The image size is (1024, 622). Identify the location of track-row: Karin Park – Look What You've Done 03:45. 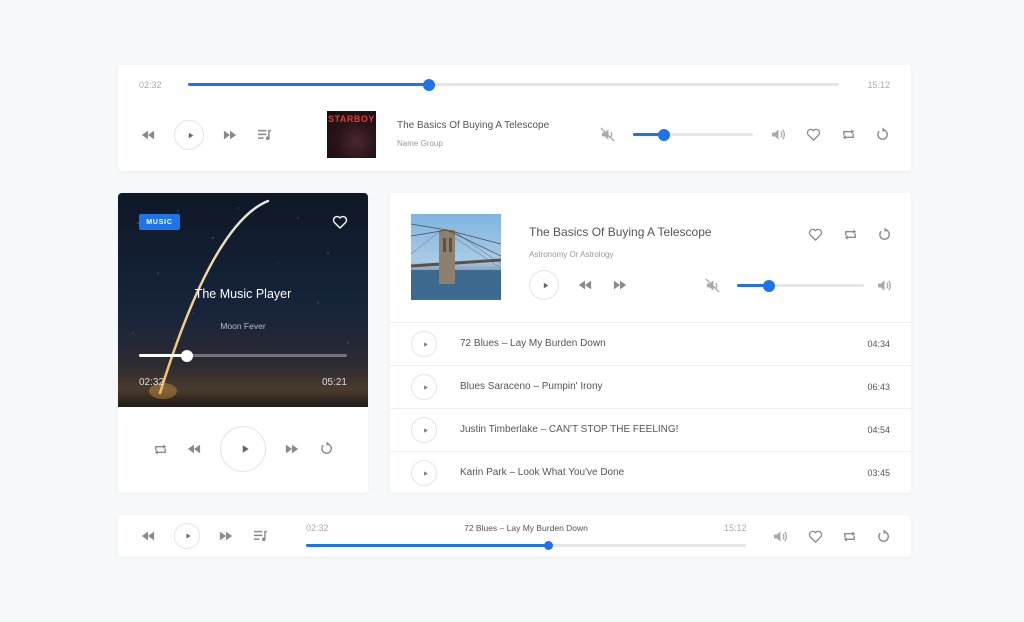
(650, 472).